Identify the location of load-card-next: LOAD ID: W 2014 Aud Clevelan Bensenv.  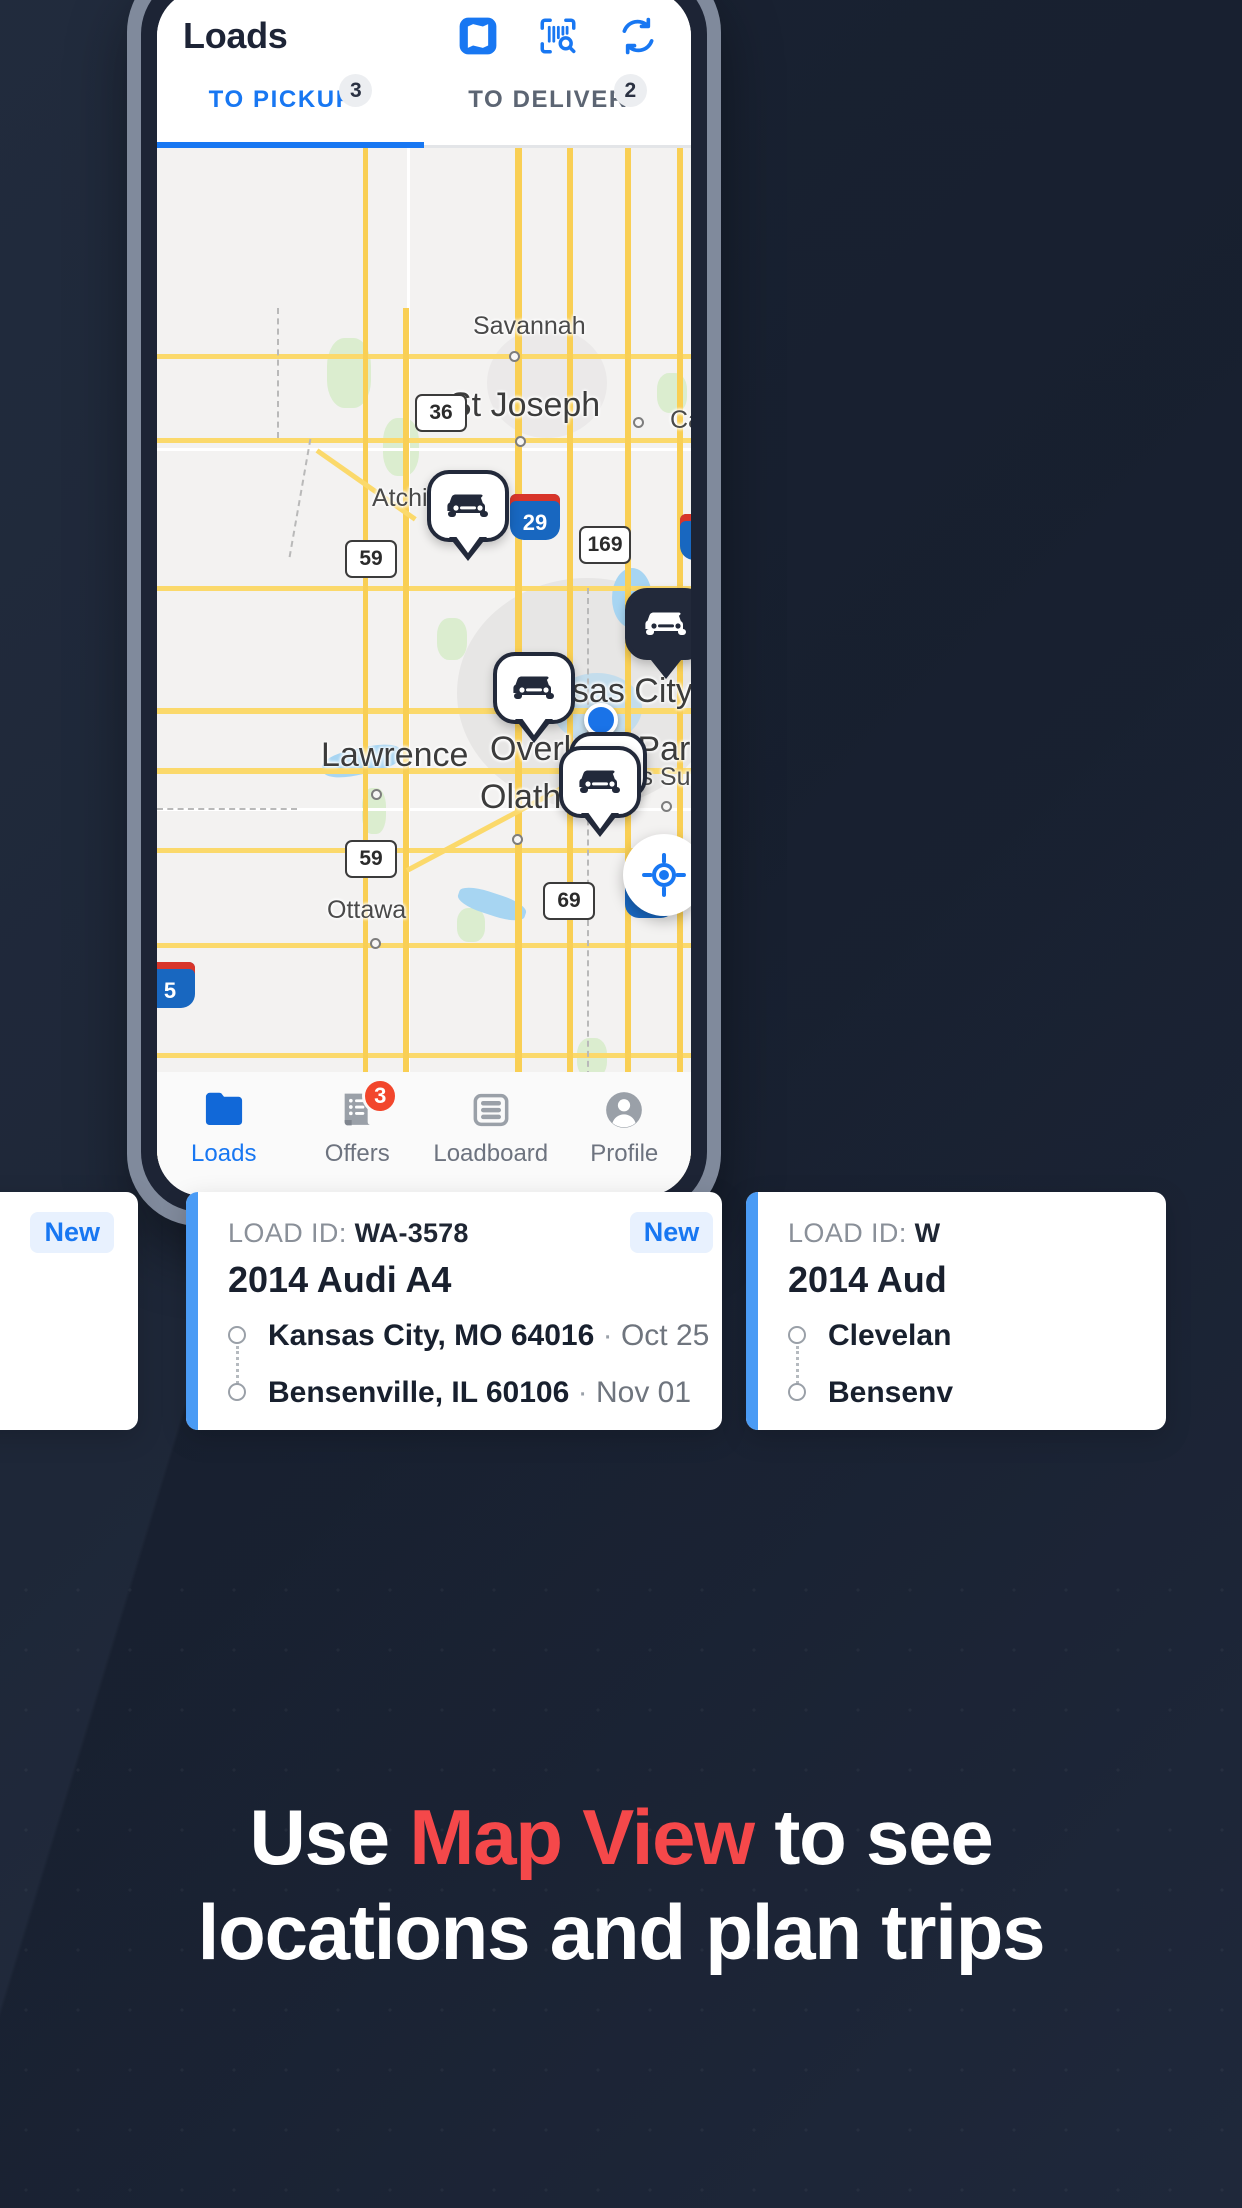
(956, 1311).